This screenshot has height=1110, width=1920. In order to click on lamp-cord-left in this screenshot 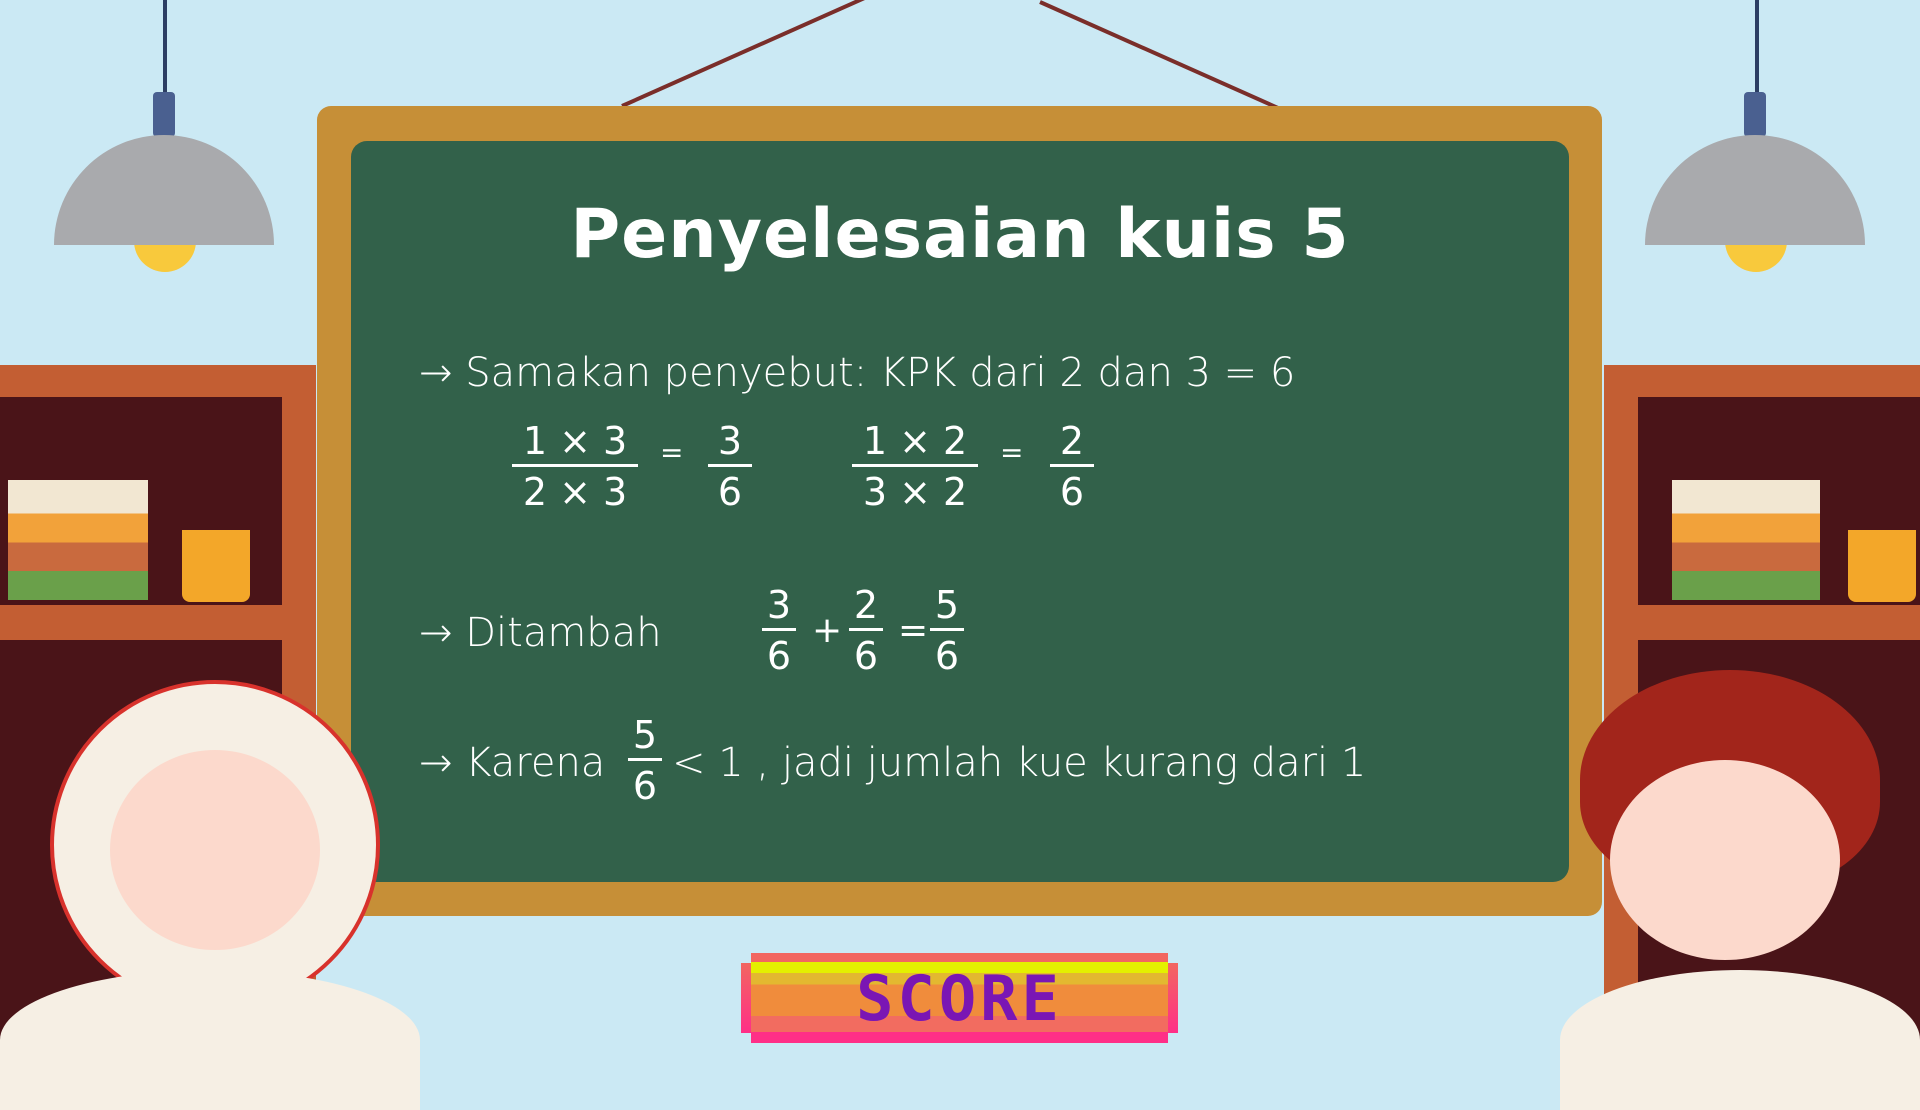, I will do `click(165, 50)`.